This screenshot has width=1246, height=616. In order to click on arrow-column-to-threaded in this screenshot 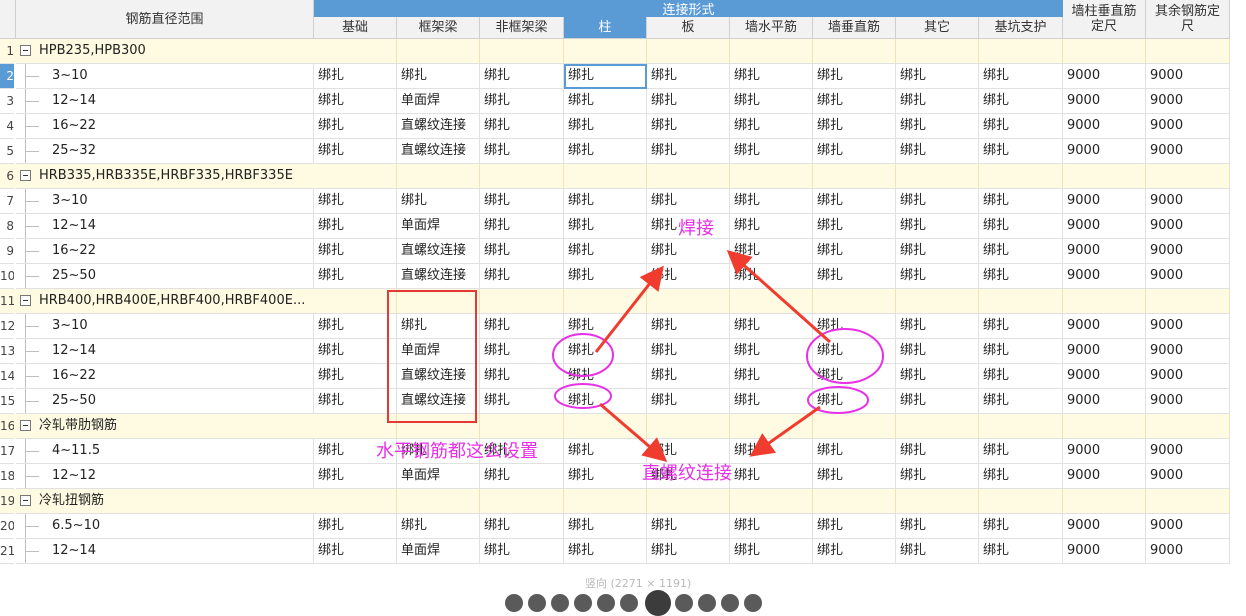, I will do `click(633, 432)`.